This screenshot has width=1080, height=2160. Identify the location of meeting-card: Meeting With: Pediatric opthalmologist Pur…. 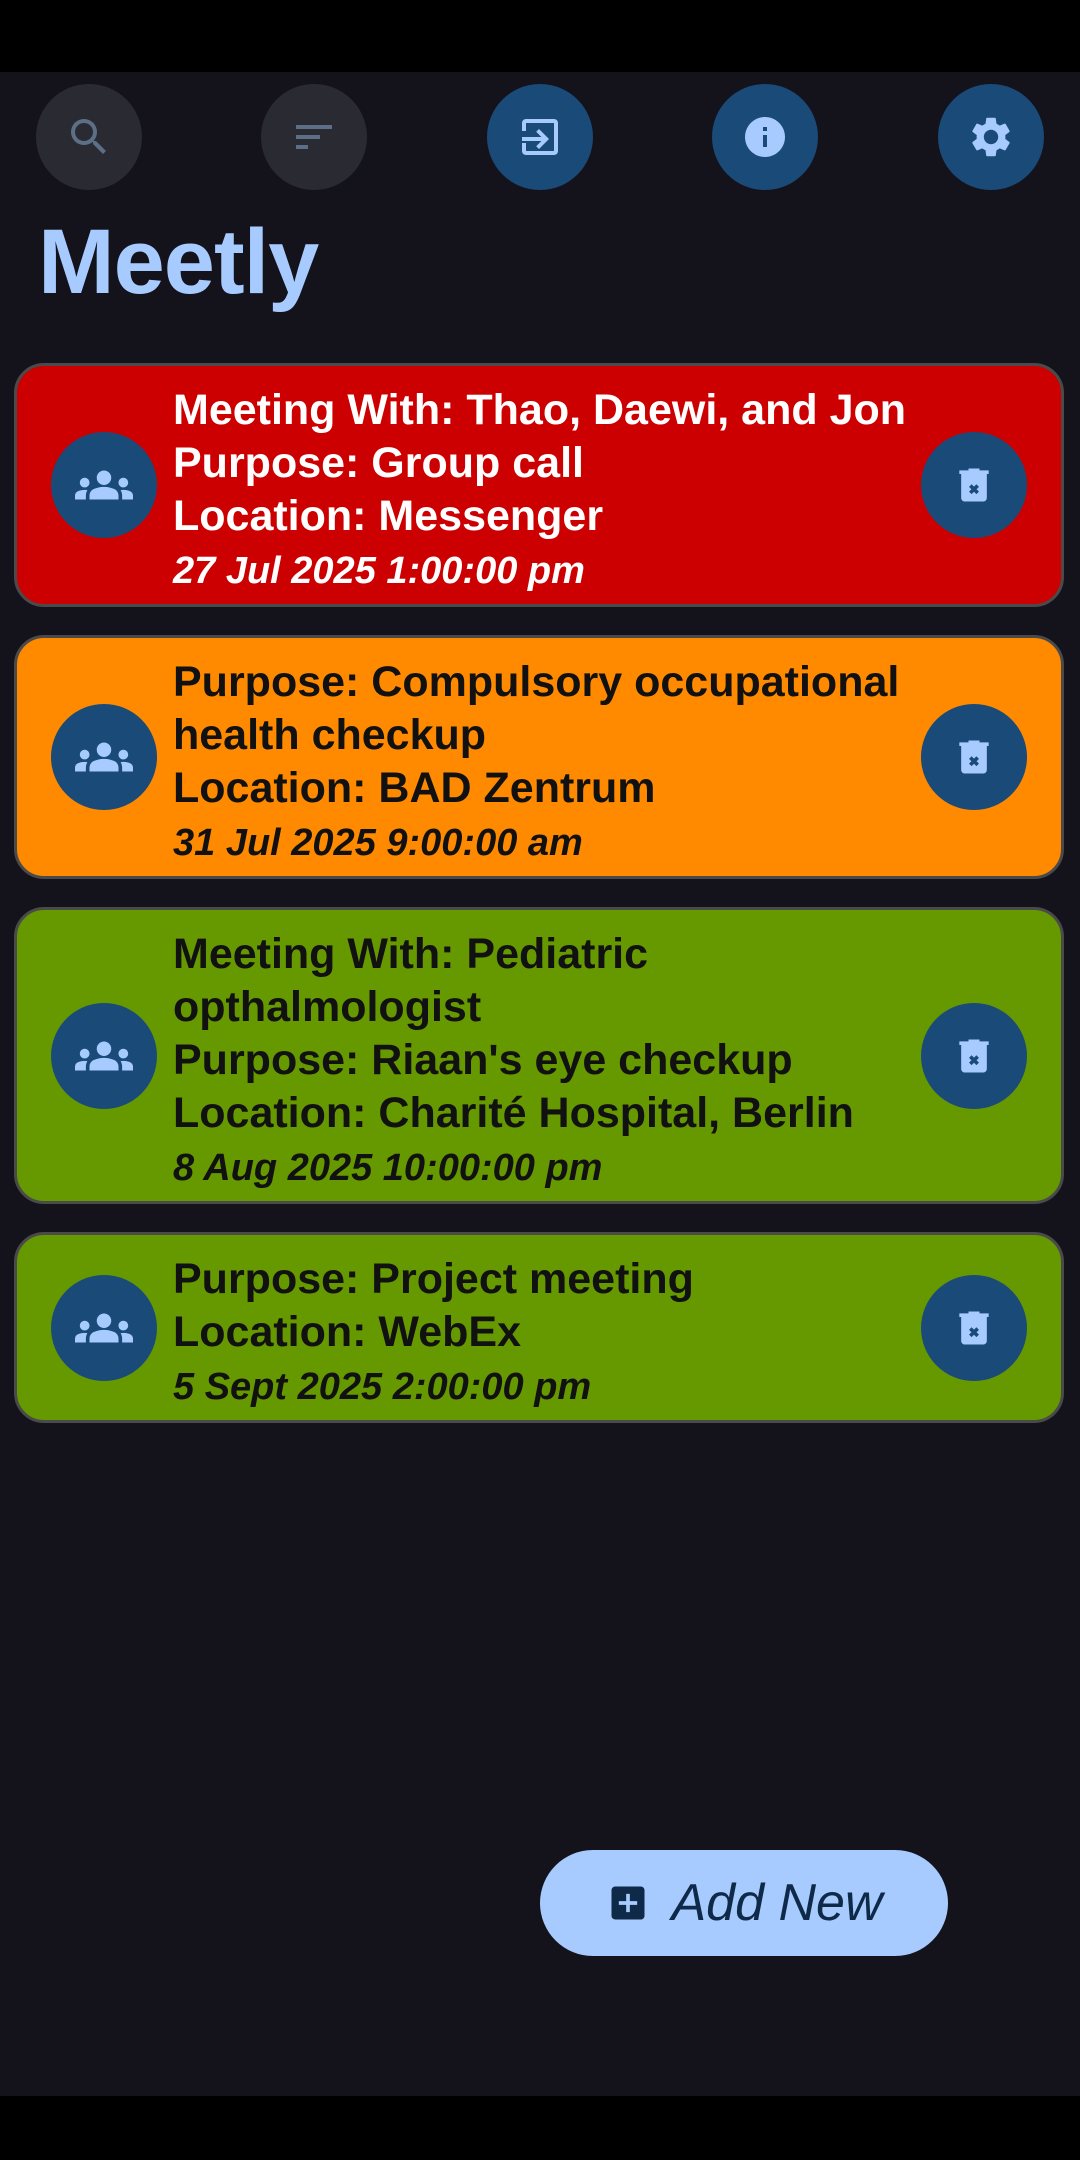
(539, 1055).